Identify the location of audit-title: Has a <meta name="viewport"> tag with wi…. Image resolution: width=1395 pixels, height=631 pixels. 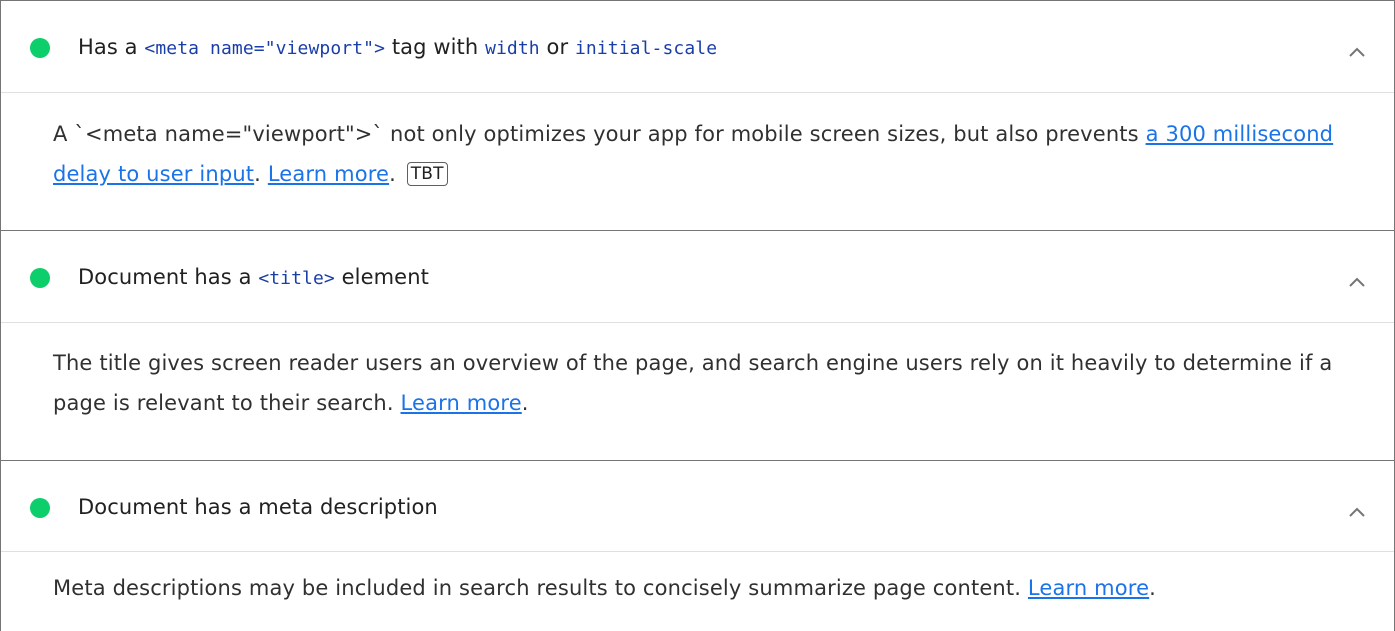
(397, 48).